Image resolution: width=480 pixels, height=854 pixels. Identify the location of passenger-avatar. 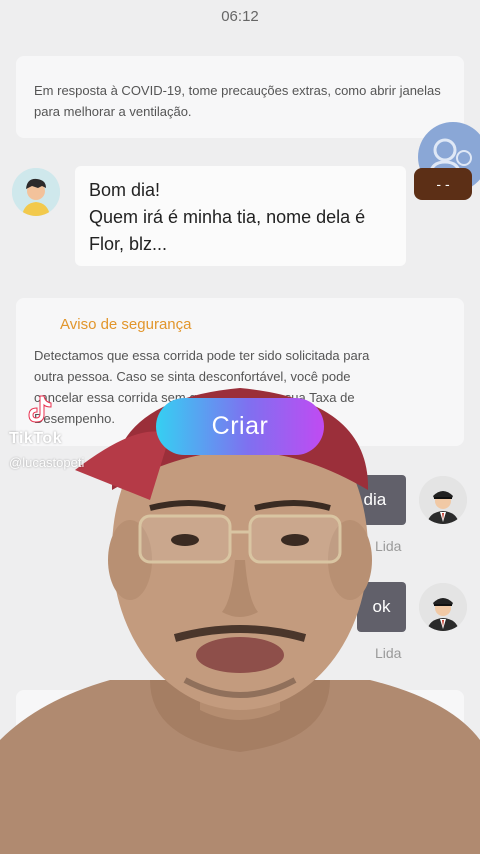
(36, 192).